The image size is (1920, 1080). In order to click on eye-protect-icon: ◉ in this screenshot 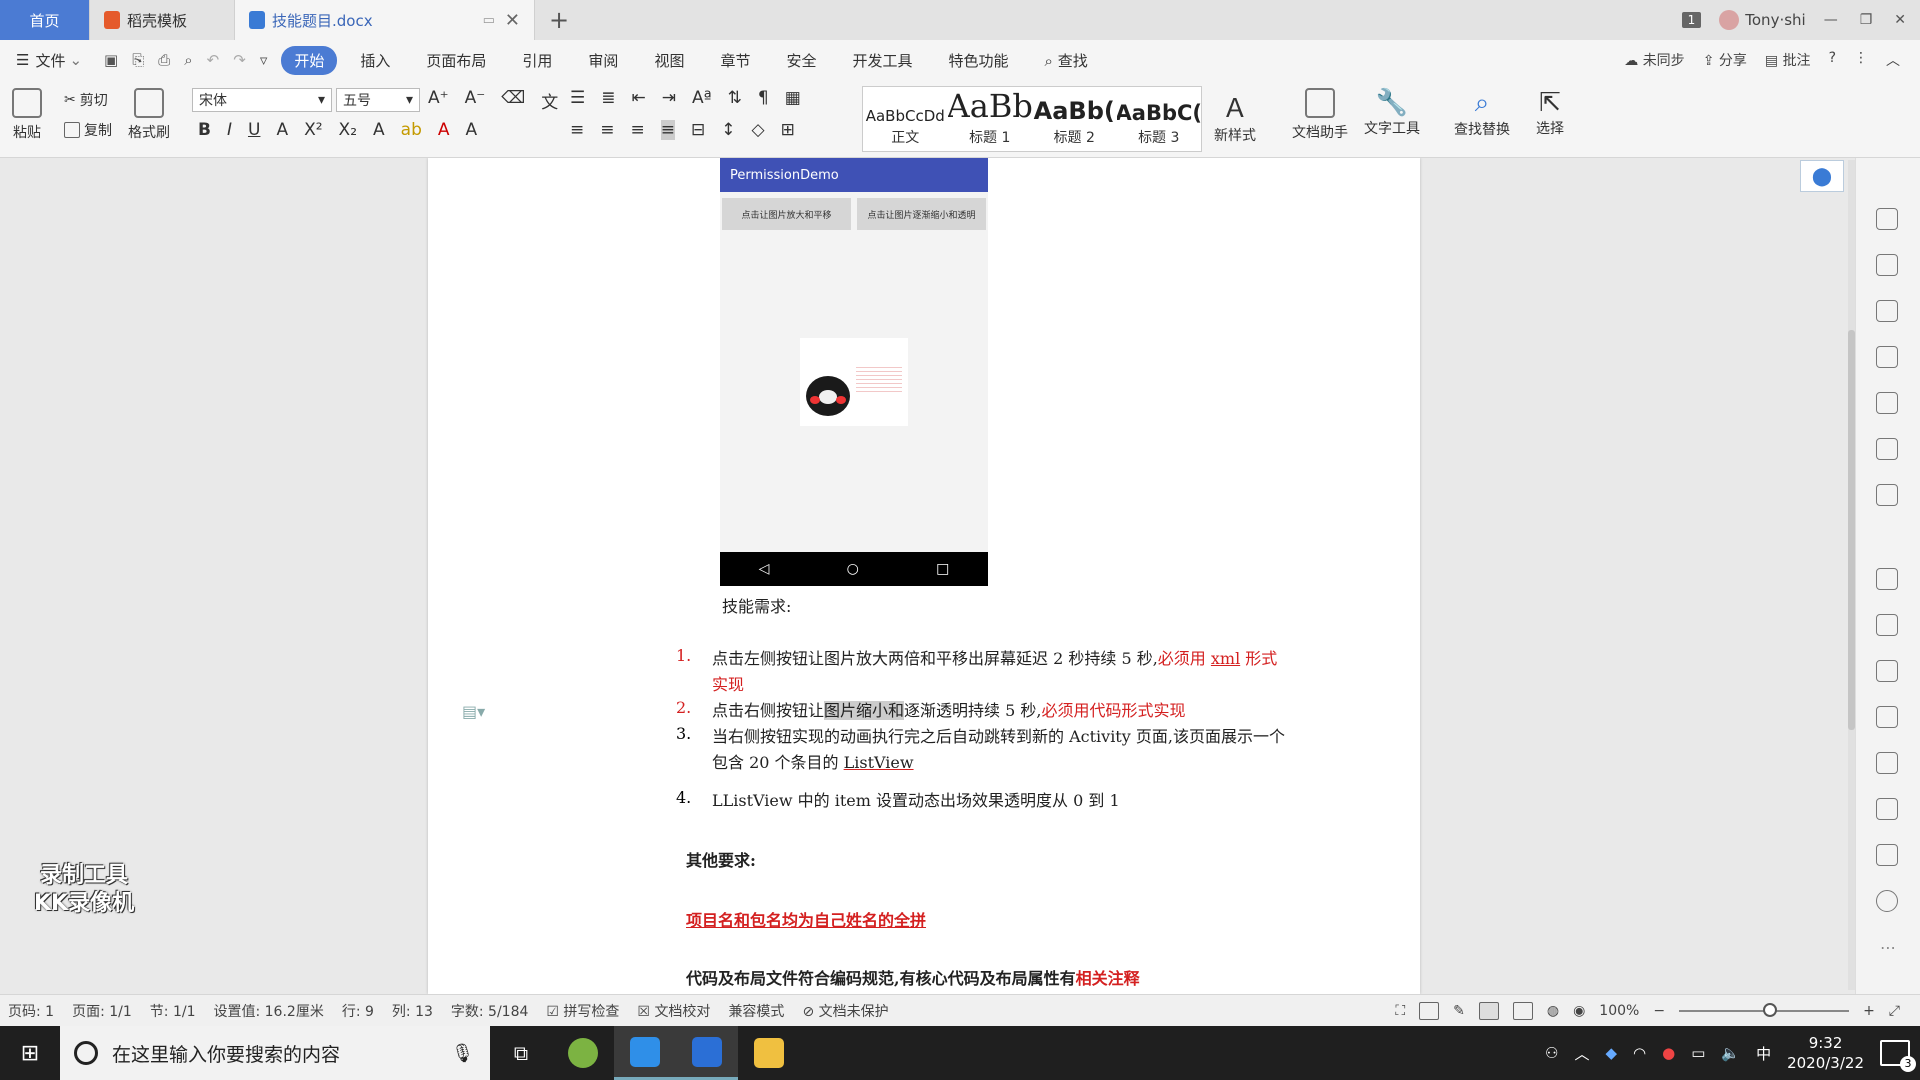, I will do `click(1579, 1011)`.